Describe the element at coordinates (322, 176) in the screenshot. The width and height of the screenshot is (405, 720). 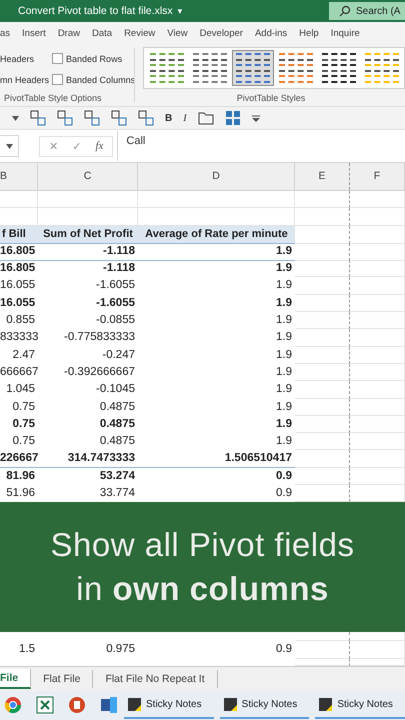
I see `column-header: E` at that location.